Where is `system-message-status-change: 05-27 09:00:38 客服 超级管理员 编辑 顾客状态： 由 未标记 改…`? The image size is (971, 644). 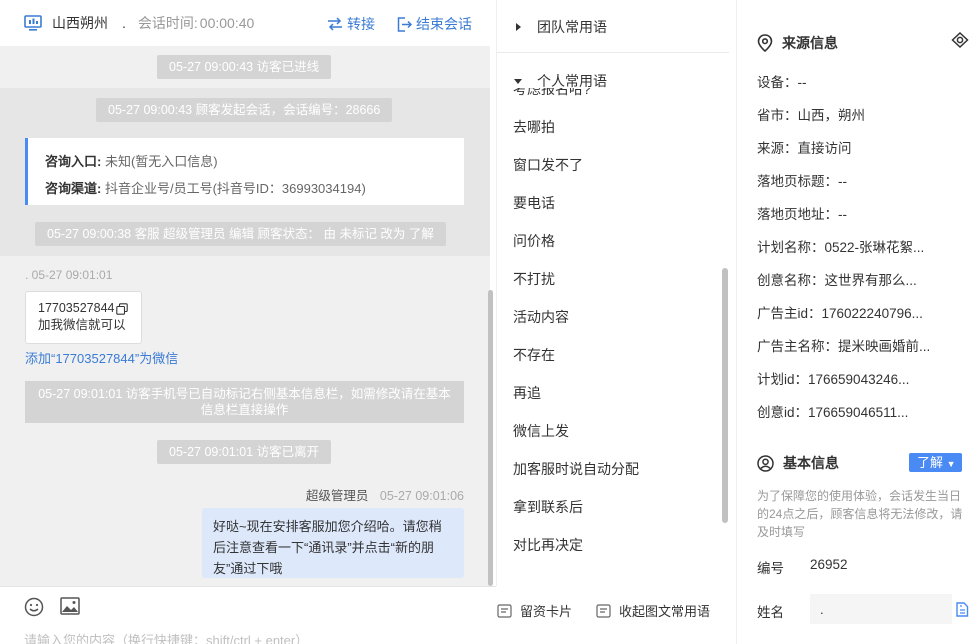
system-message-status-change: 05-27 09:00:38 客服 超级管理员 编辑 顾客状态： 由 未标记 改… is located at coordinates (240, 234).